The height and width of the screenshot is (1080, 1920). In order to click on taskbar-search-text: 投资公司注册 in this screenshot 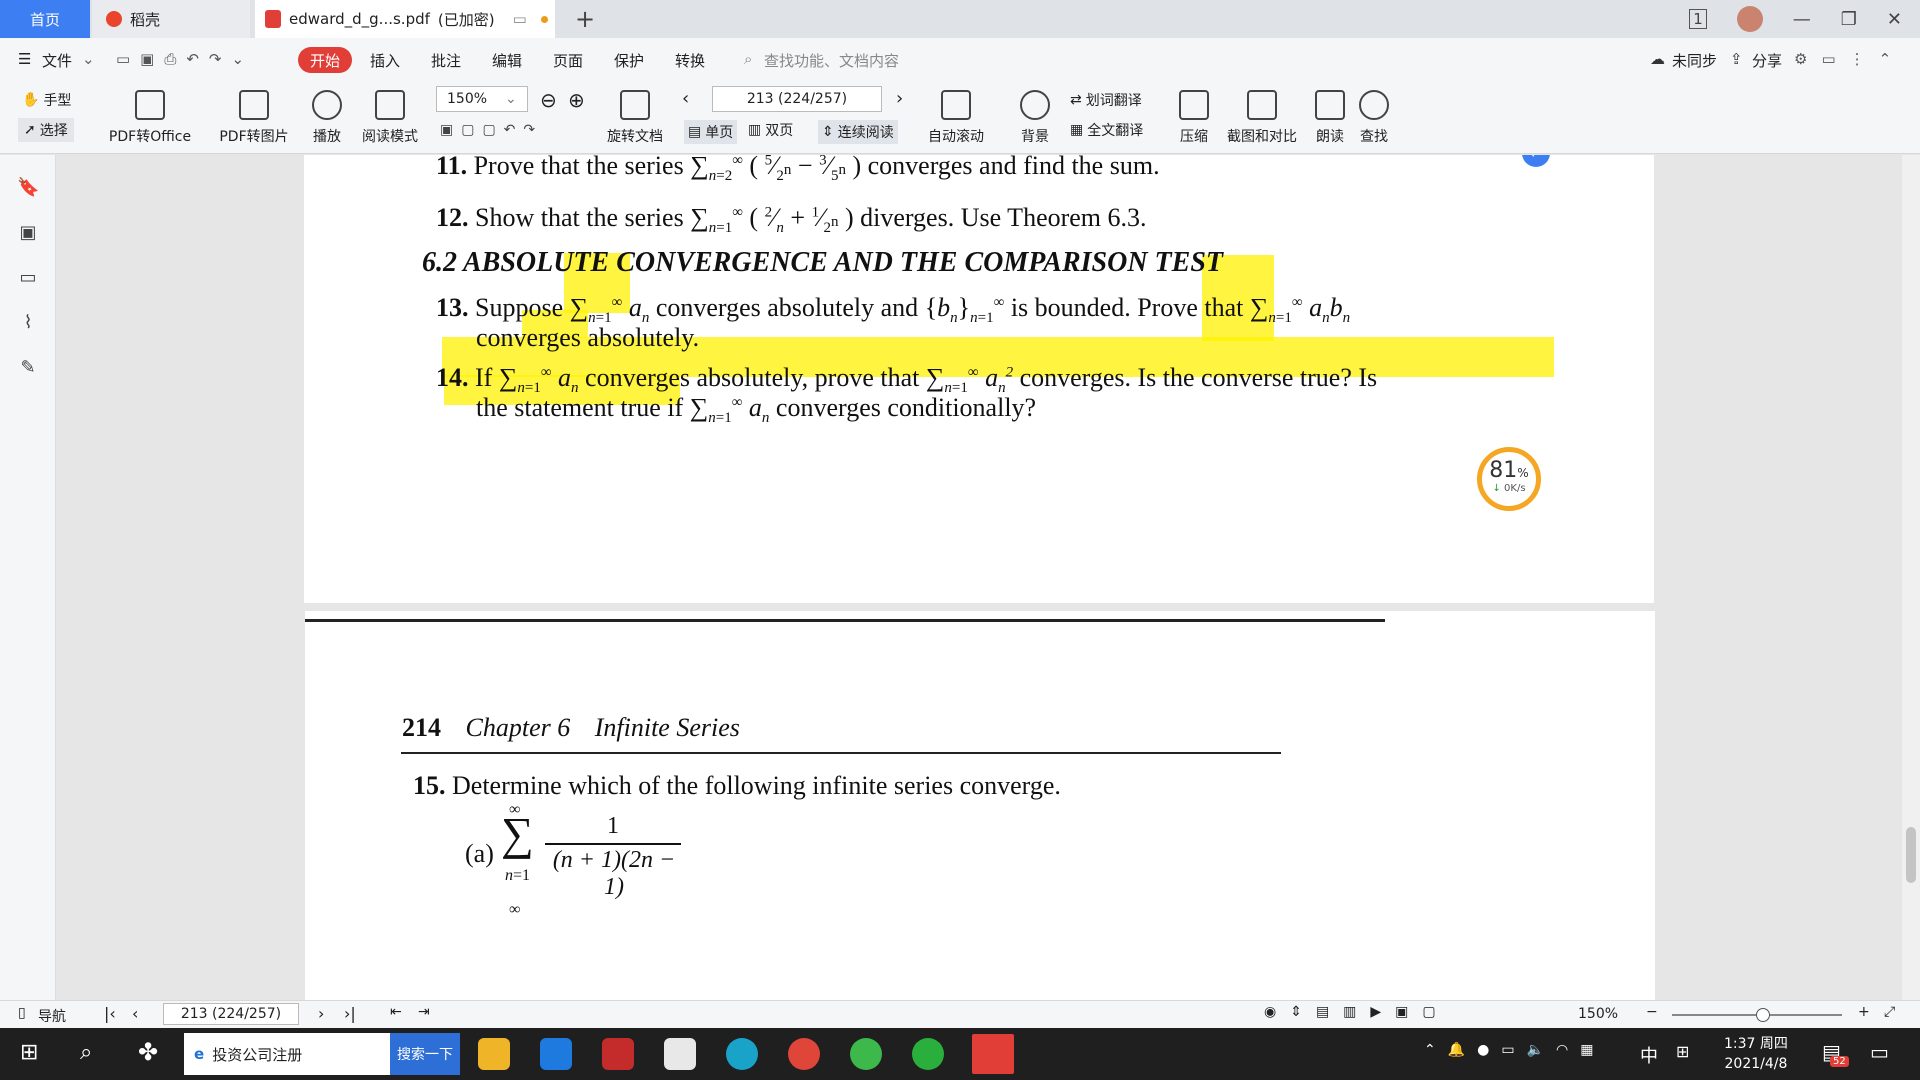, I will do `click(257, 1054)`.